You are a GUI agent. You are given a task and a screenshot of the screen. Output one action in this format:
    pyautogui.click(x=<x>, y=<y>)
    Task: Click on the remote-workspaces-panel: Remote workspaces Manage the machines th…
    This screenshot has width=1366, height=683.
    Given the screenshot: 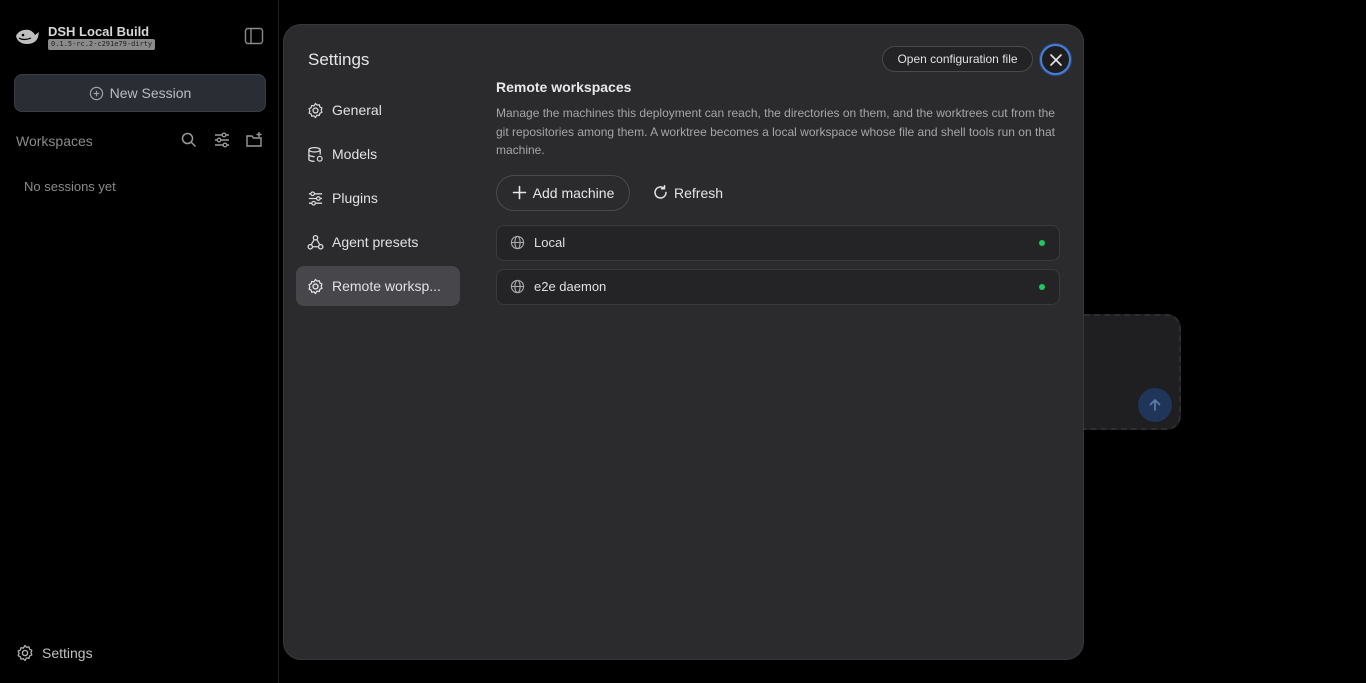 What is the action you would take?
    pyautogui.click(x=778, y=196)
    